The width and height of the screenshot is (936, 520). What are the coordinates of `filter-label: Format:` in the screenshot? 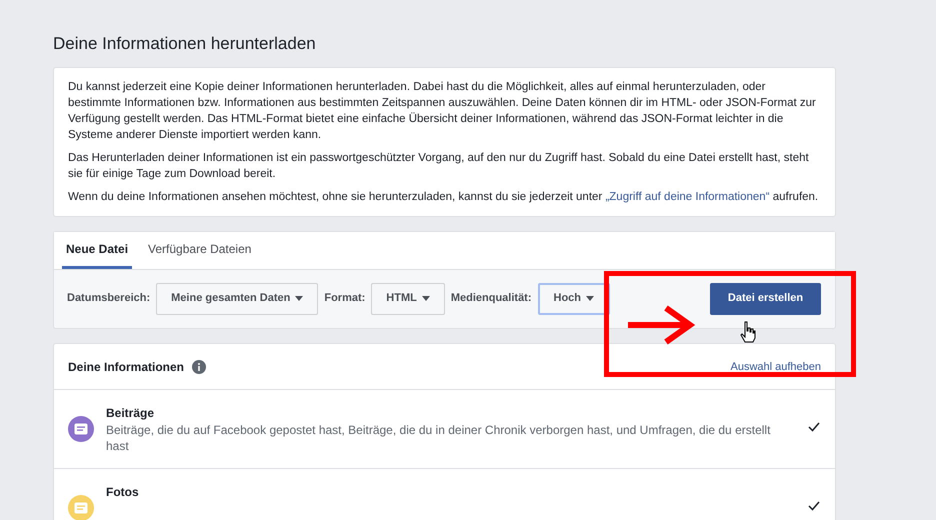 It's located at (345, 298).